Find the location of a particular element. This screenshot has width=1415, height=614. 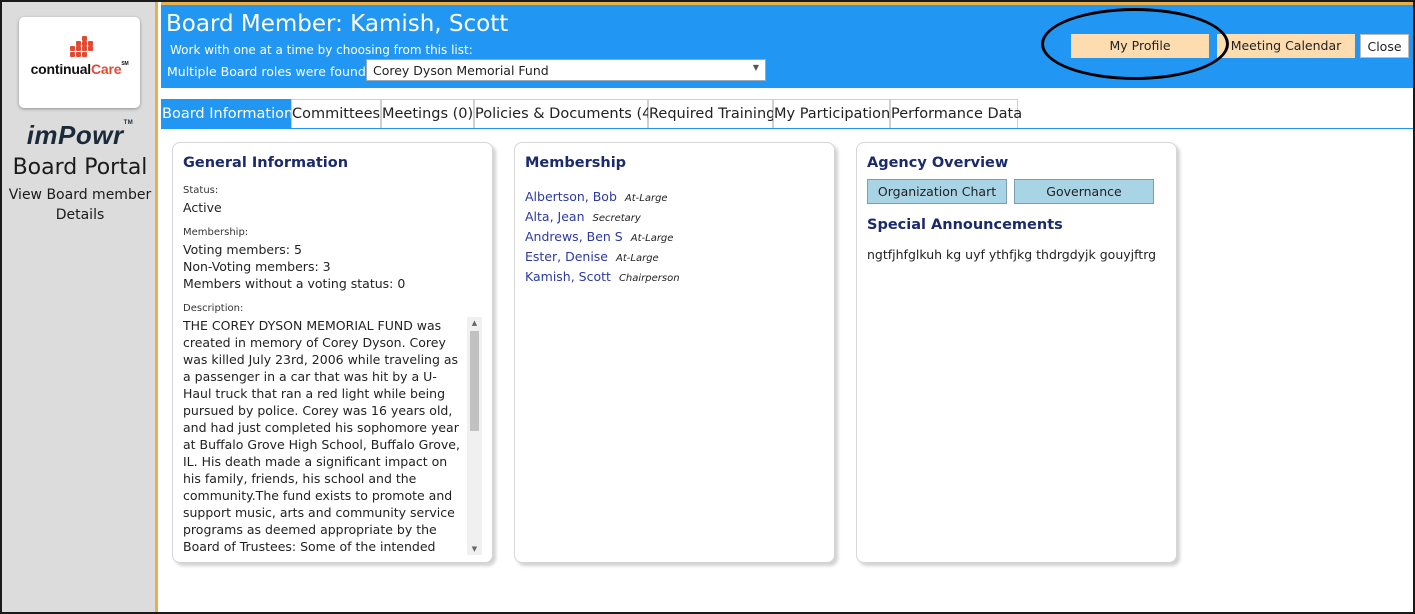

member-name-link: Alta, Jean is located at coordinates (555, 216).